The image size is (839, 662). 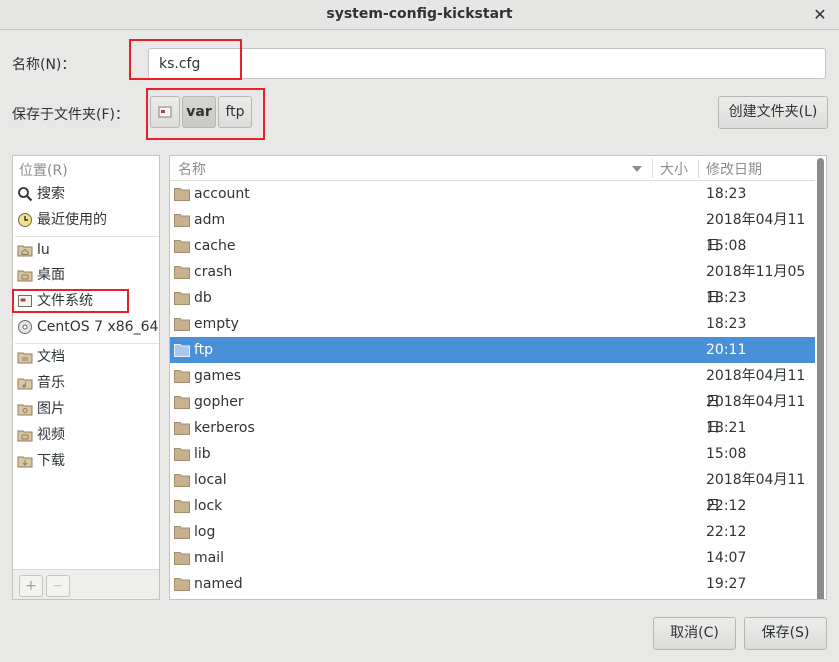 What do you see at coordinates (204, 350) in the screenshot?
I see `file-name: ftp` at bounding box center [204, 350].